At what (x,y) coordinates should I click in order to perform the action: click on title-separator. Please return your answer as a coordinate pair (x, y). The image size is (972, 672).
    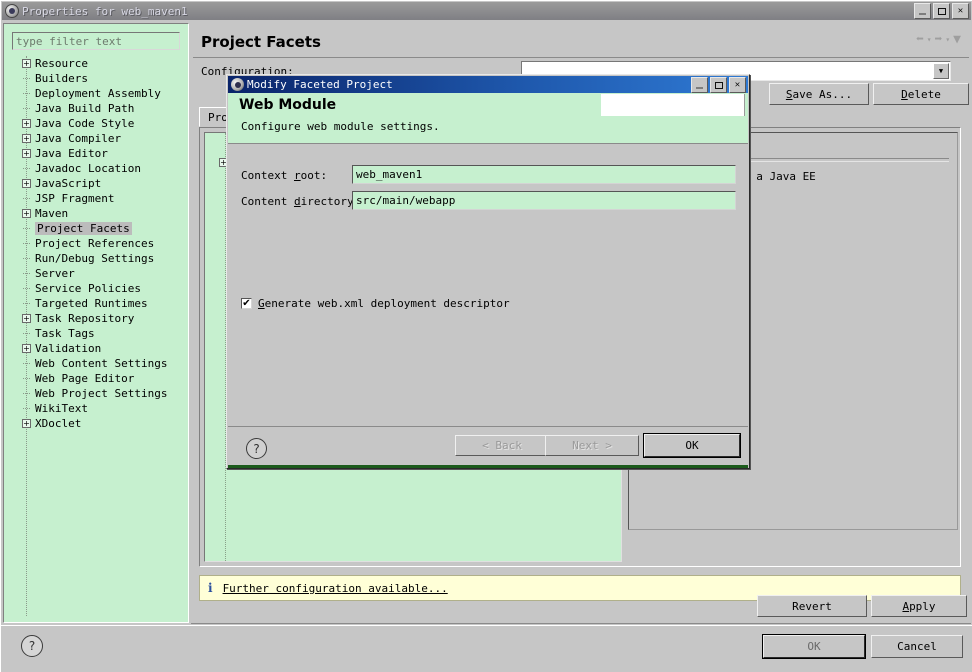
    Looking at the image, I should click on (581, 57).